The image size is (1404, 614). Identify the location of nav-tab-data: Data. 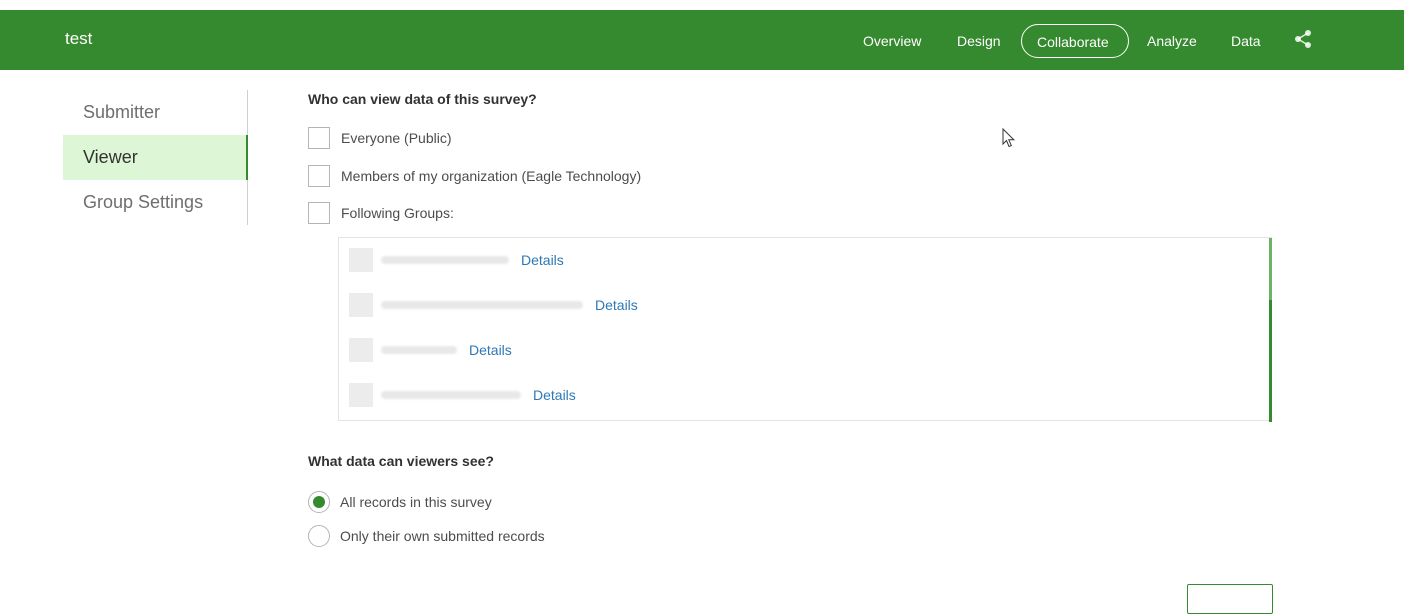
(1246, 41).